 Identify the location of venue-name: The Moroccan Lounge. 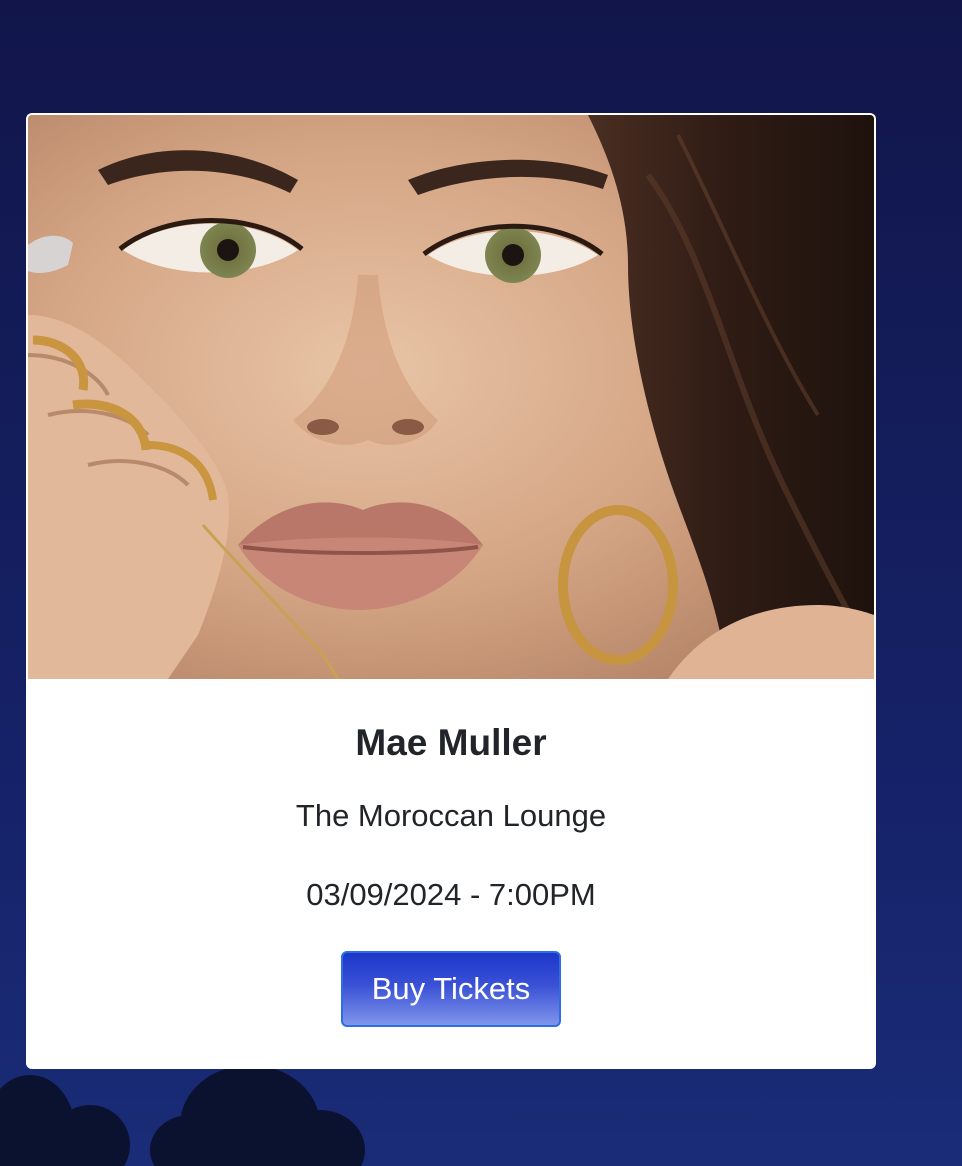
(451, 815).